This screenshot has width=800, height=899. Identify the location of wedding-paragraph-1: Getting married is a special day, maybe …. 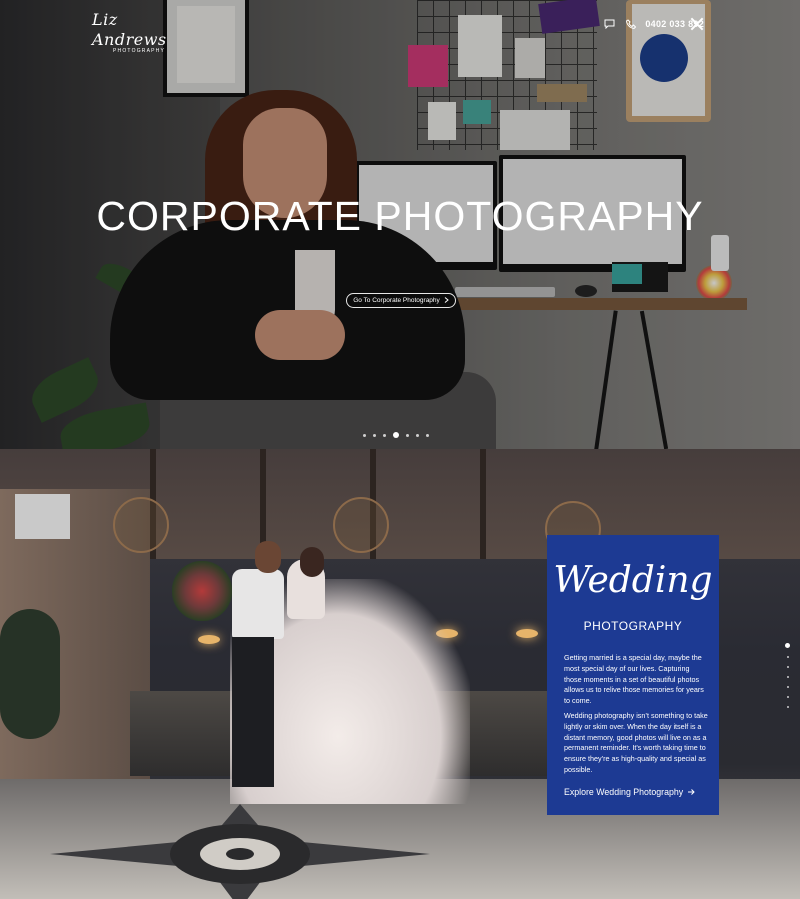
(634, 679).